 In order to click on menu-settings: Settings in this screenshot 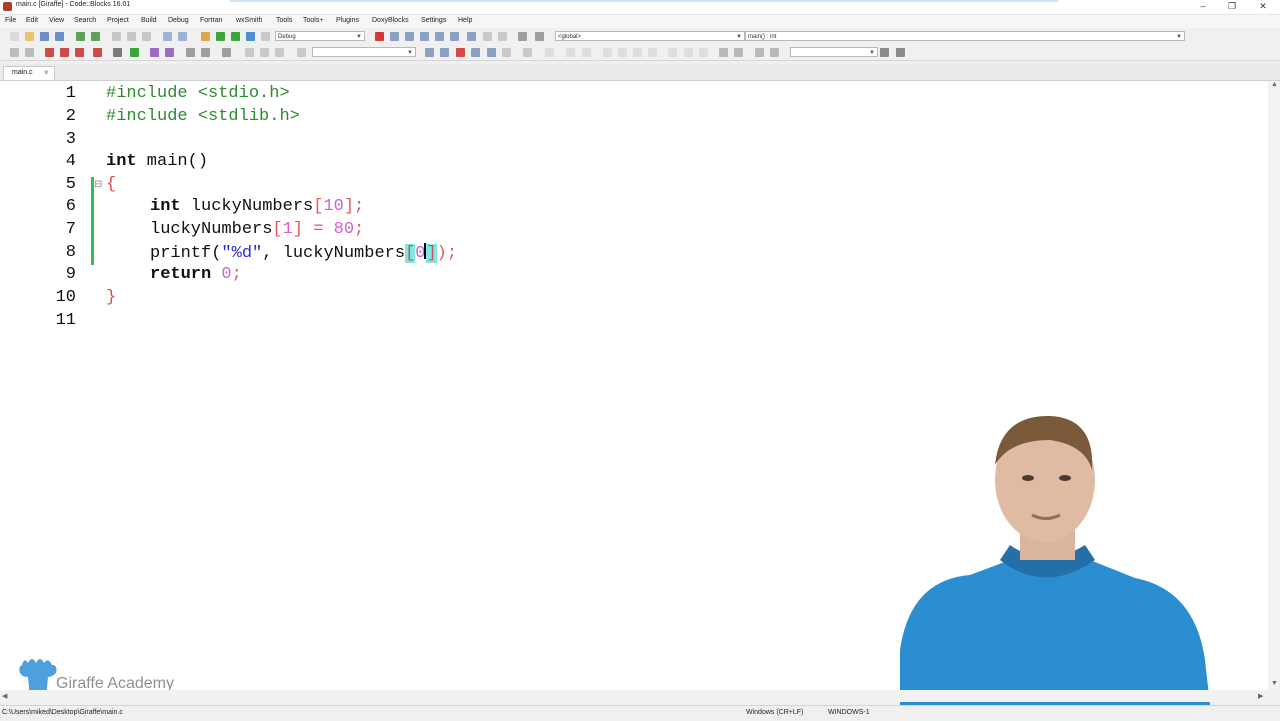, I will do `click(433, 20)`.